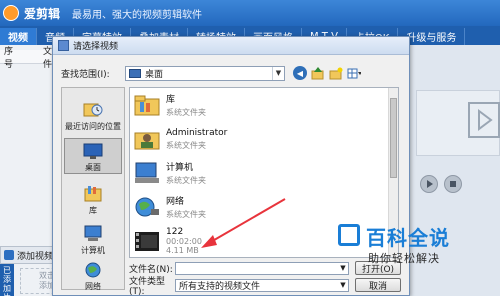  I want to click on place-label: 桌面, so click(93, 167).